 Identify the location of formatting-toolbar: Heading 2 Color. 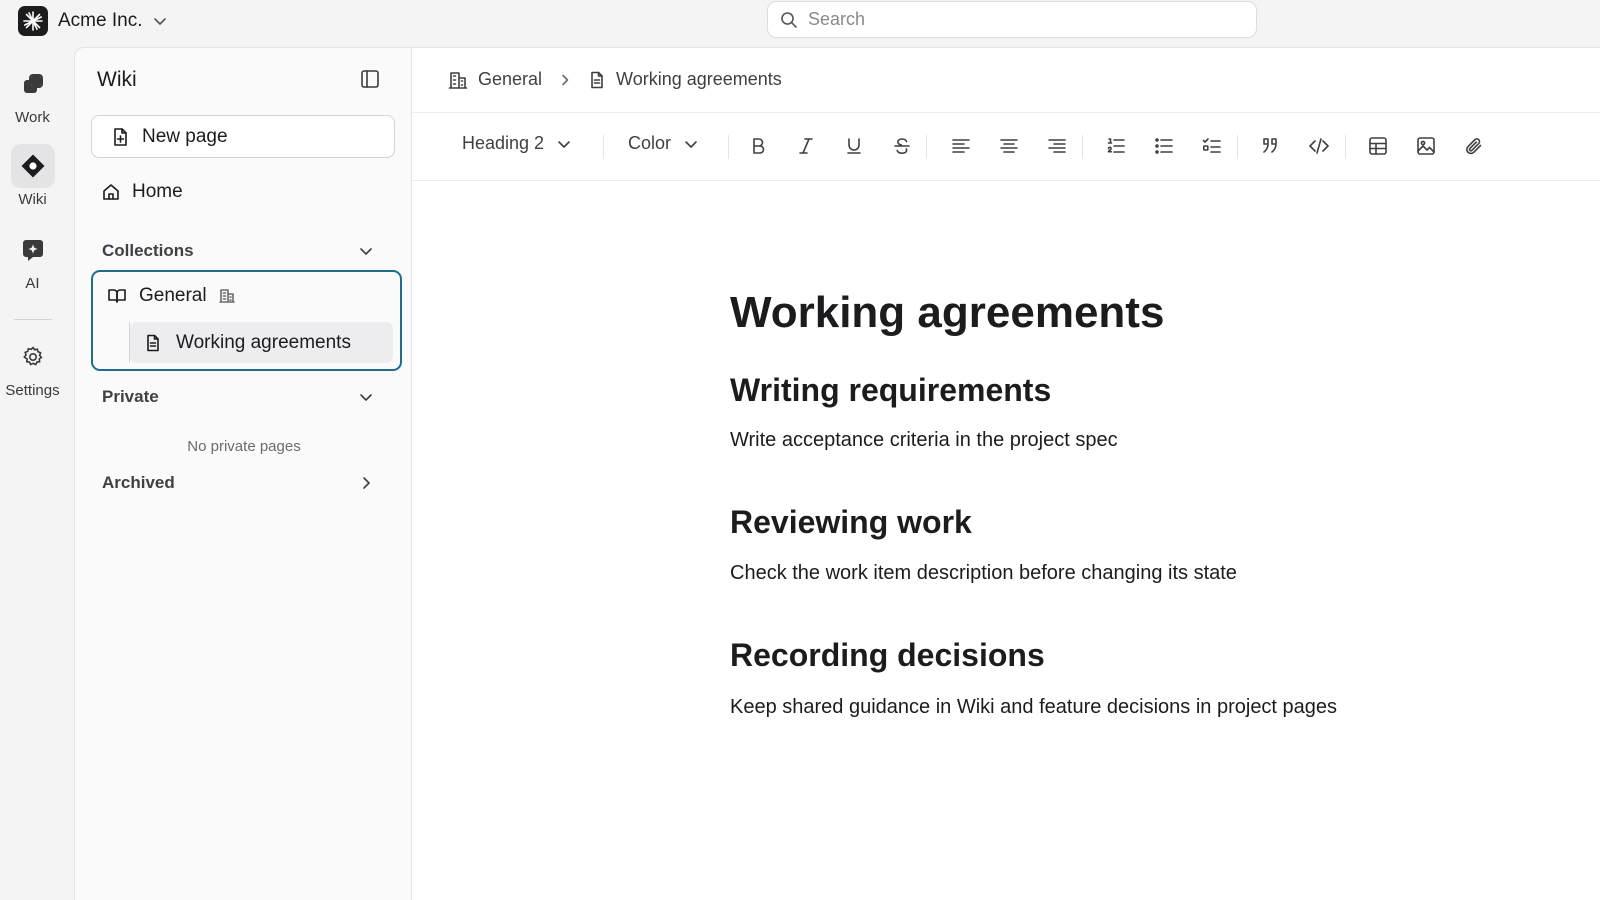
(1006, 147).